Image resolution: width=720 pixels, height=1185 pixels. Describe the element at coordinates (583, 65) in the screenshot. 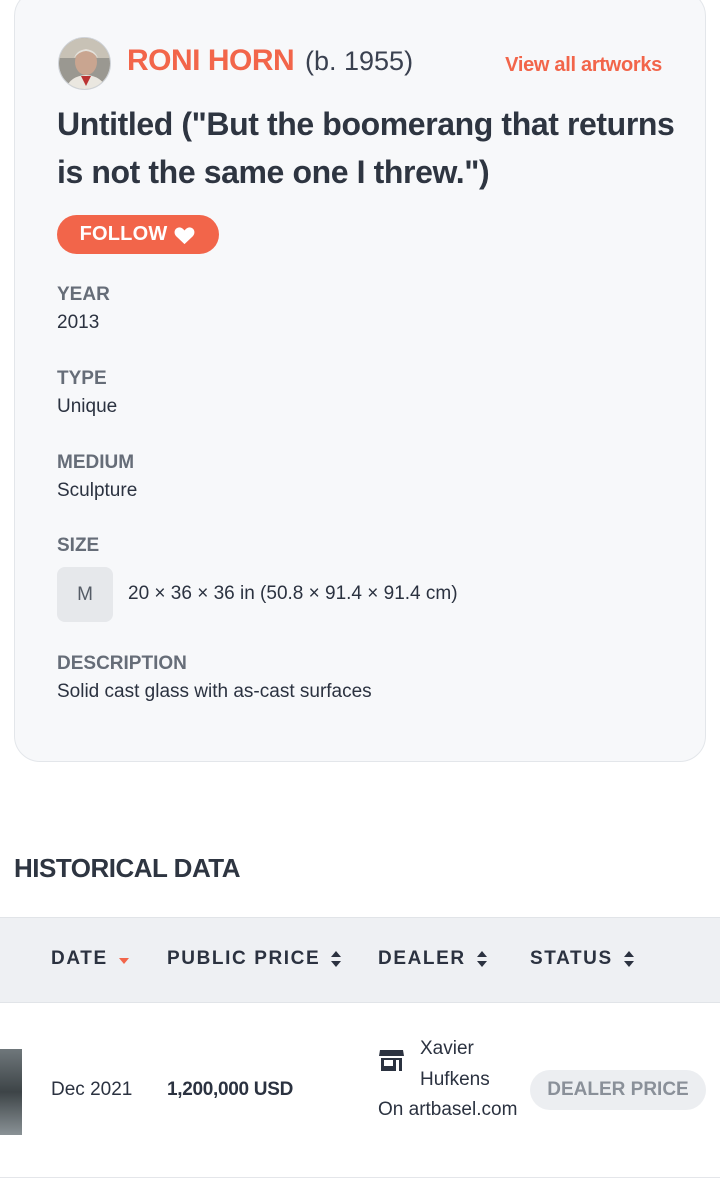

I see `view-all-artworks-link: View all artworks` at that location.